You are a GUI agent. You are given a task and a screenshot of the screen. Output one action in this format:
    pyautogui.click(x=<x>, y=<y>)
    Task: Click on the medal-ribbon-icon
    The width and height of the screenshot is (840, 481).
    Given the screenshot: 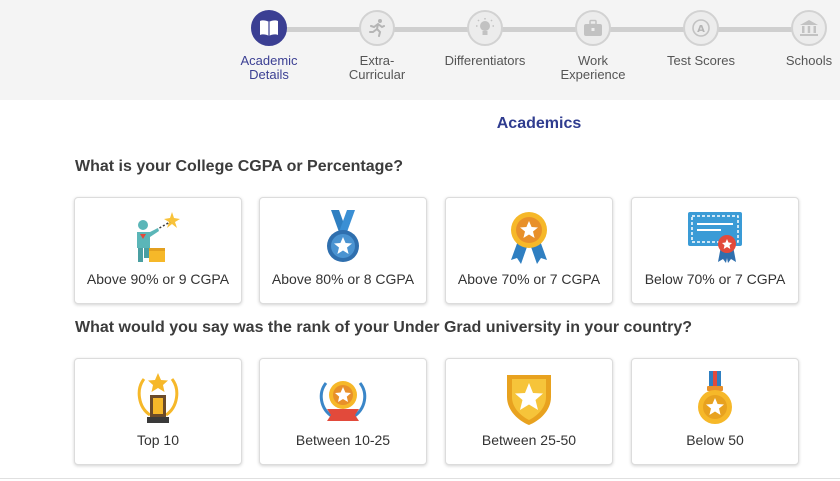 What is the action you would take?
    pyautogui.click(x=343, y=238)
    